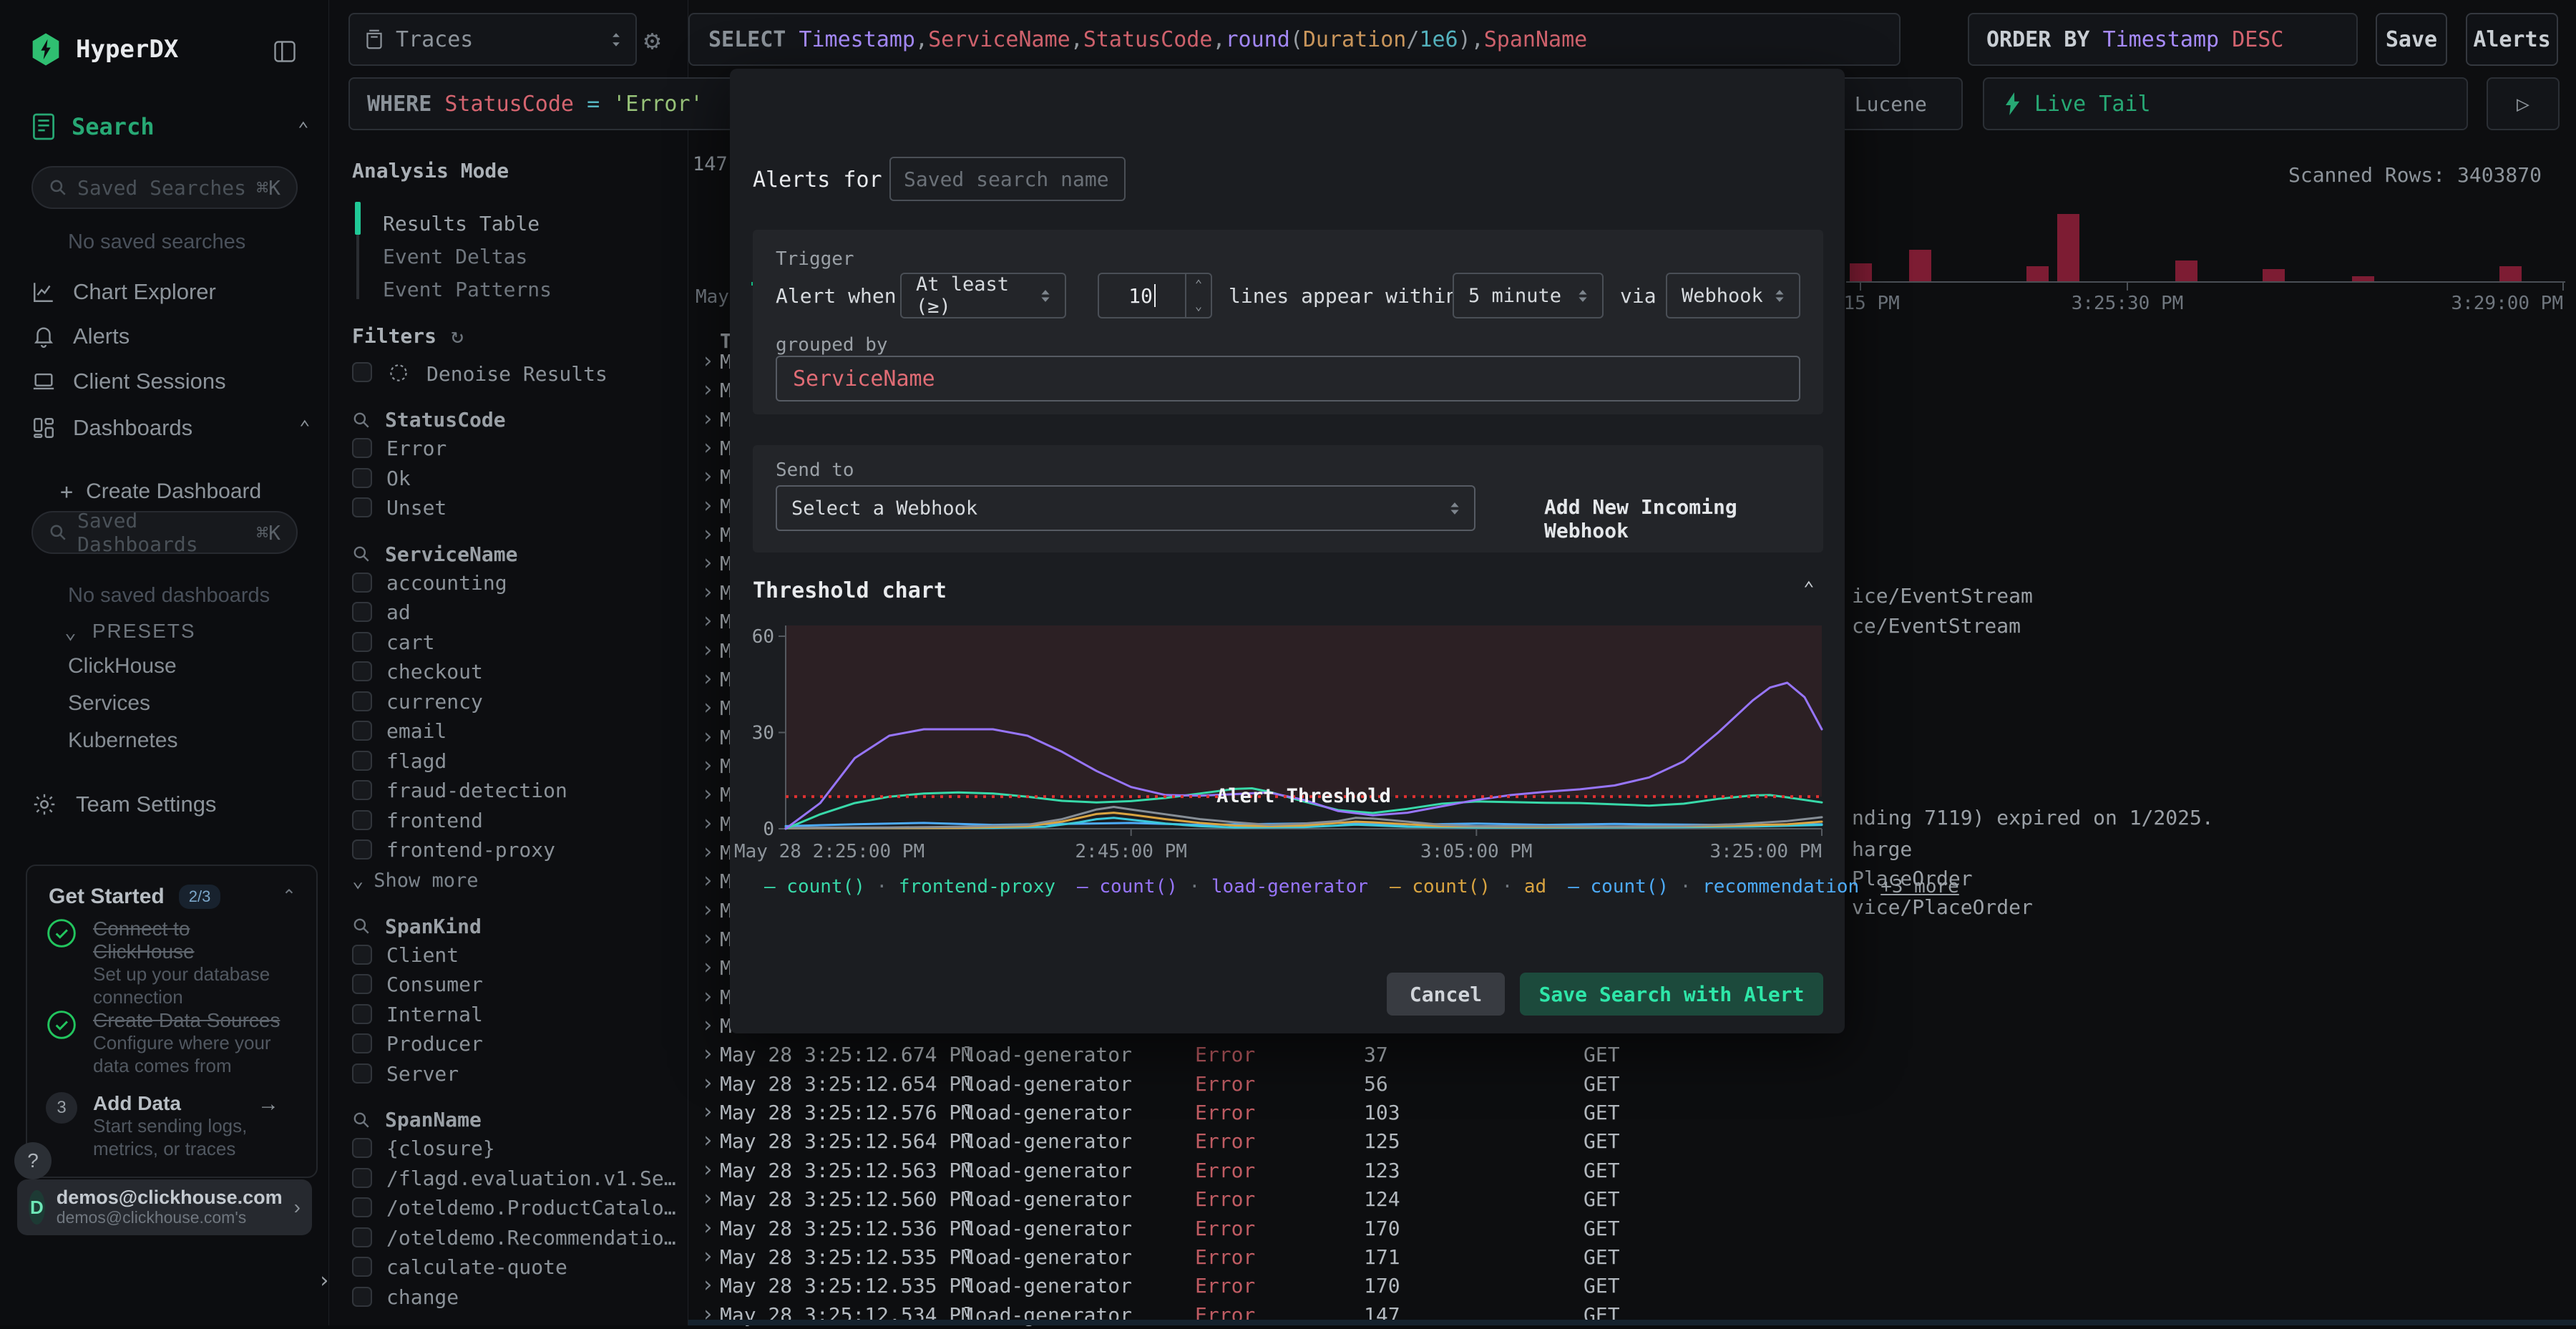 This screenshot has width=2576, height=1329. Describe the element at coordinates (123, 804) in the screenshot. I see `sidebar-item-team-settings: Team Settings` at that location.